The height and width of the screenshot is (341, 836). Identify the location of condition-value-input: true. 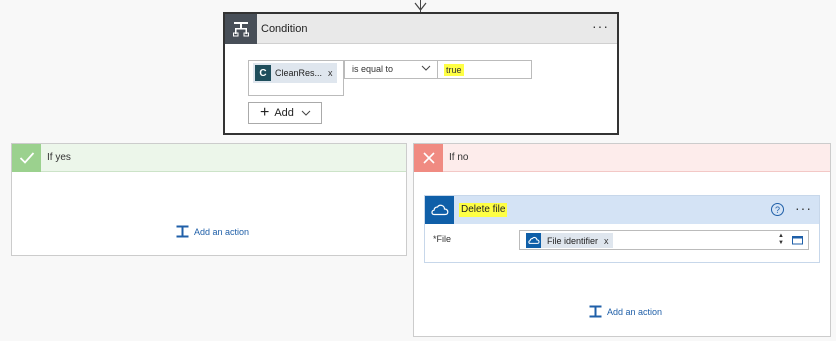
(484, 69).